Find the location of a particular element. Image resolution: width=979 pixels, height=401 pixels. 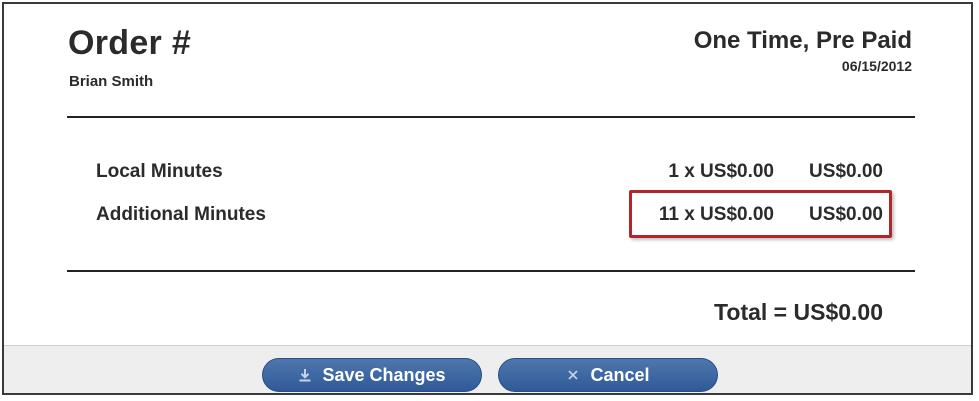

line-item-quantity-price: 1 x US$0.00 is located at coordinates (721, 171).